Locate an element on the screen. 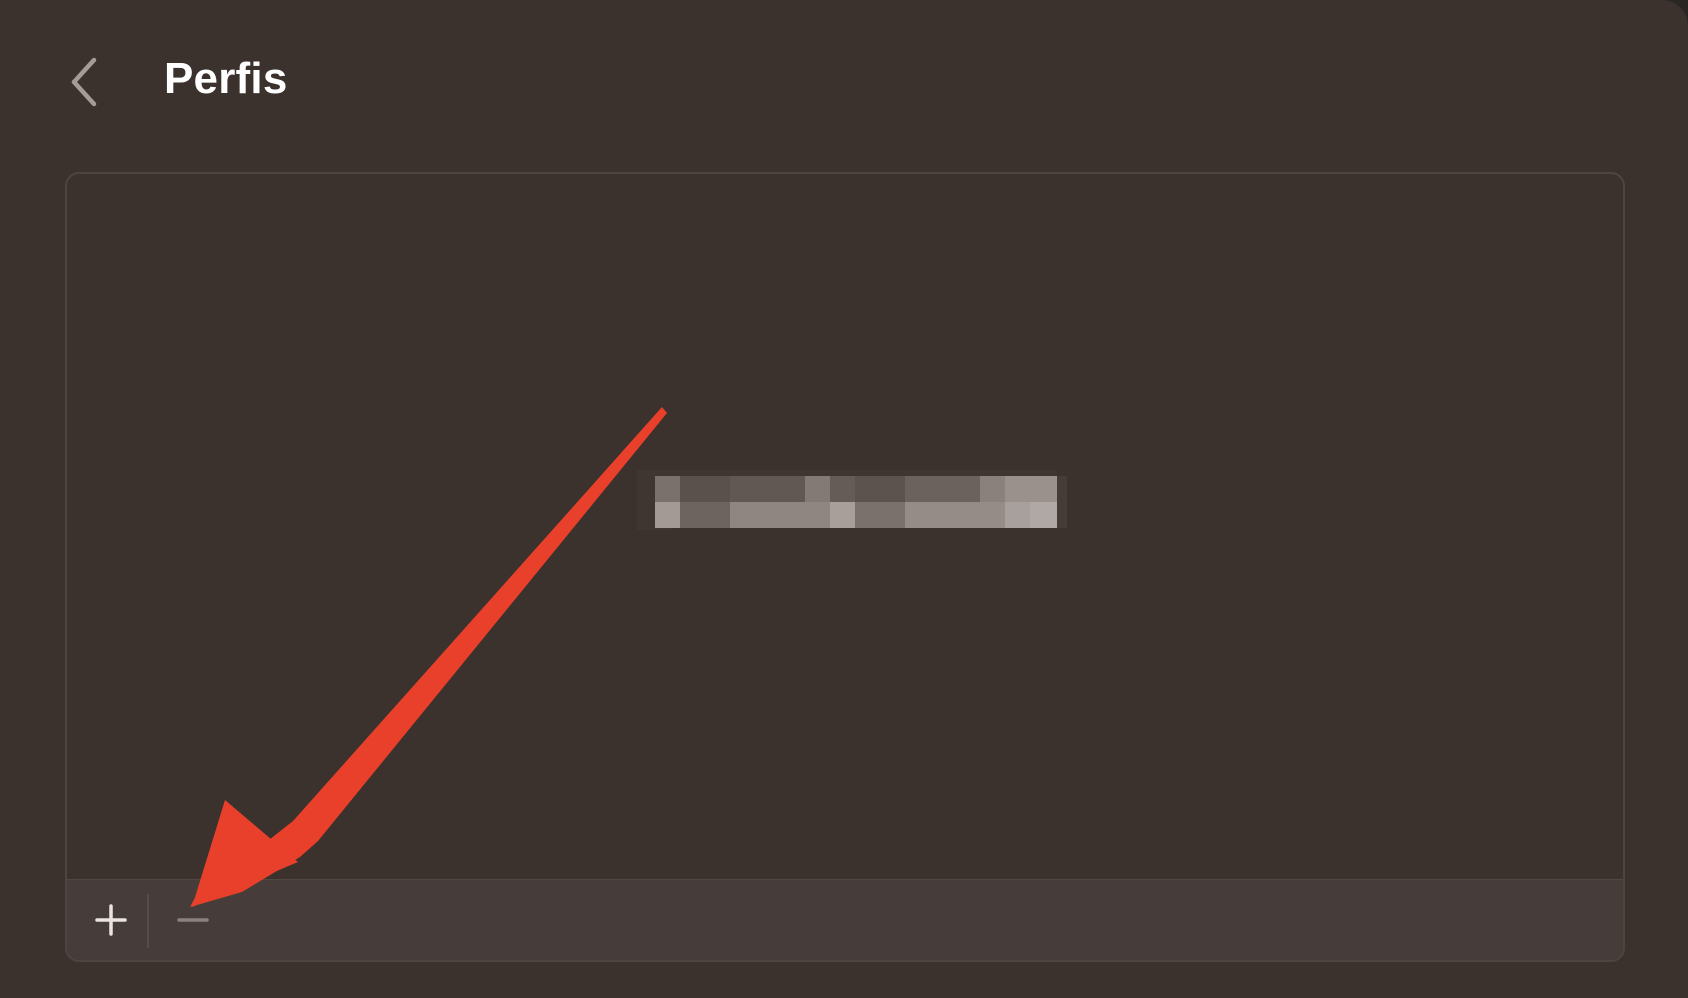  plus-icon is located at coordinates (111, 920).